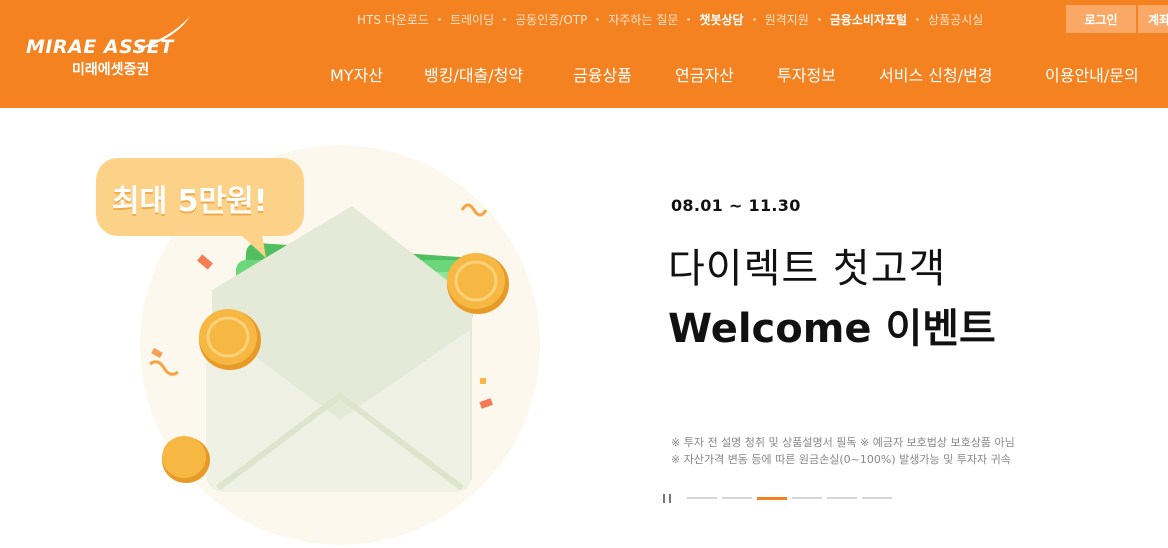 This screenshot has width=1168, height=548. Describe the element at coordinates (868, 19) in the screenshot. I see `util-link: 금융소비자포털` at that location.